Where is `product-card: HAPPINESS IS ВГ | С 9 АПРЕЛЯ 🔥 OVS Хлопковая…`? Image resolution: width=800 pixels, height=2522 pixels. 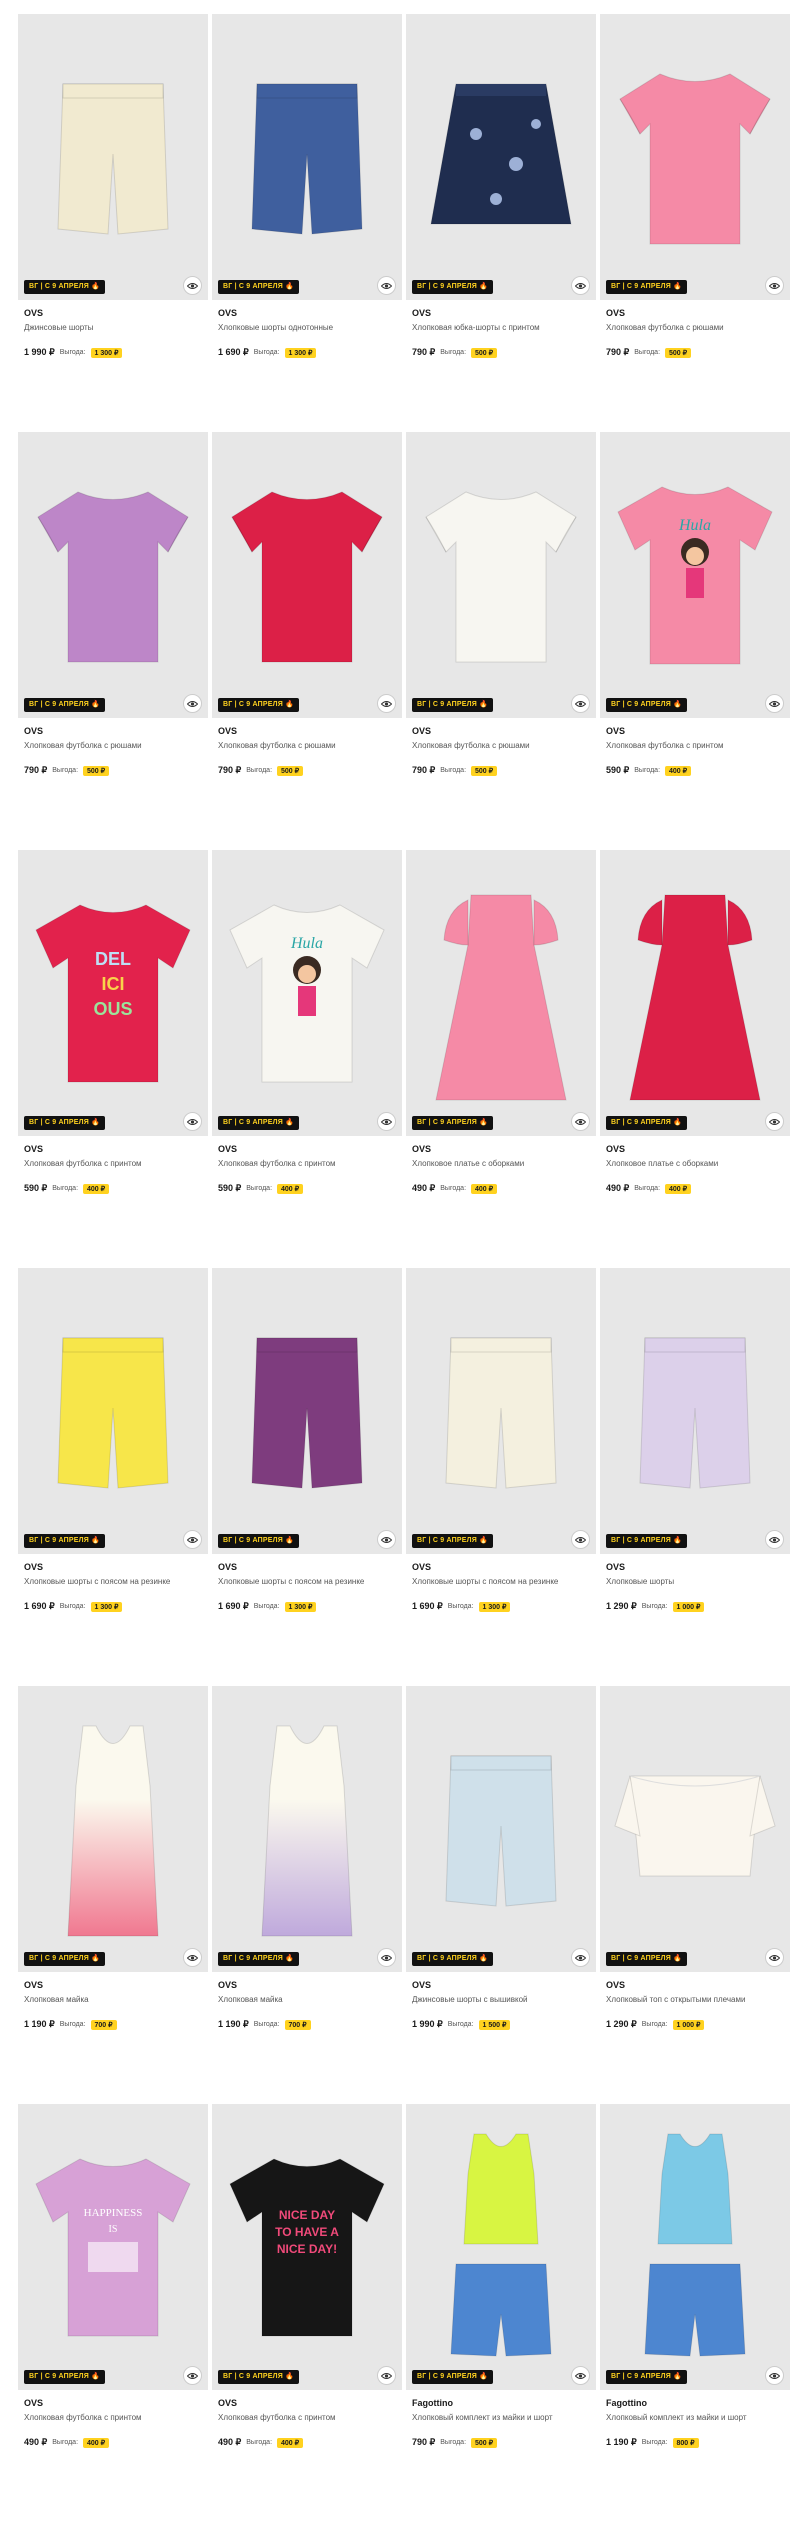 product-card: HAPPINESS IS ВГ | С 9 АПРЕЛЯ 🔥 OVS Хлопковая… is located at coordinates (113, 2313).